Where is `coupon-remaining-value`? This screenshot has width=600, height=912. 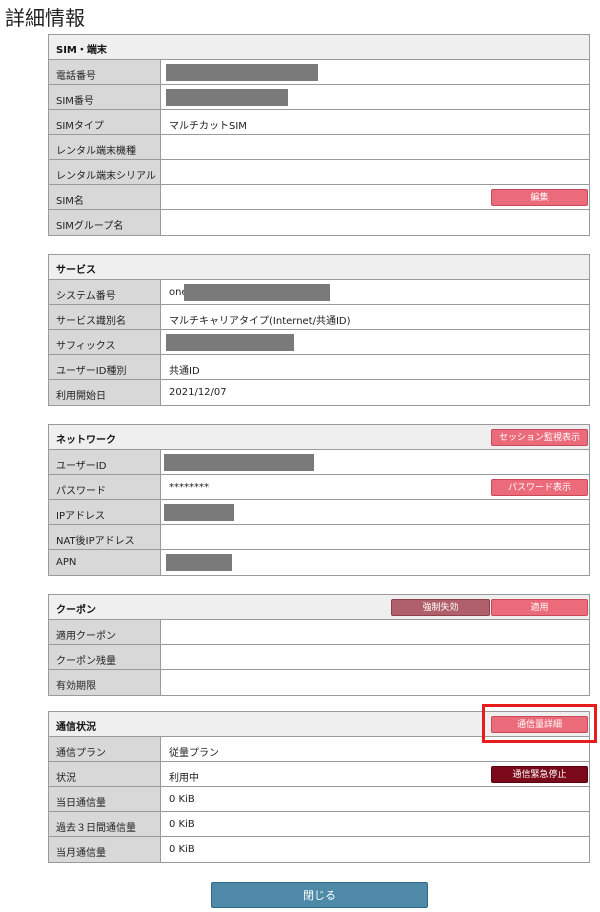 coupon-remaining-value is located at coordinates (375, 657).